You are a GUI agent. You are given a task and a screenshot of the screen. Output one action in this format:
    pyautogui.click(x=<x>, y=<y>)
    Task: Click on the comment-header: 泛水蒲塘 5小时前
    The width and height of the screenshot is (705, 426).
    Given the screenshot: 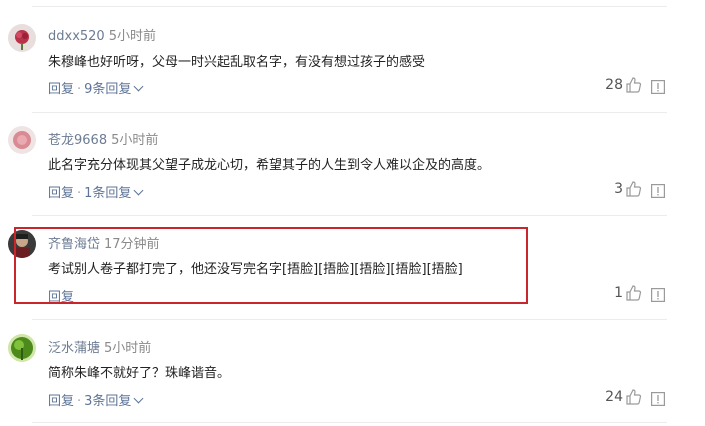 What is the action you would take?
    pyautogui.click(x=99, y=346)
    